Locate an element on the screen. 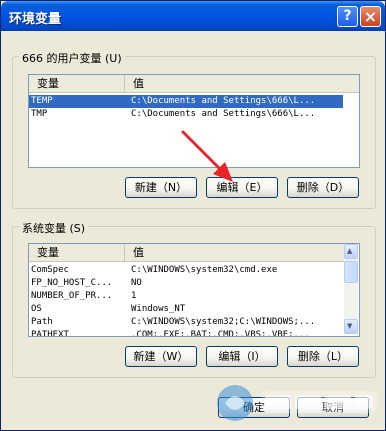 The height and width of the screenshot is (431, 386). var-value: 1 is located at coordinates (134, 296).